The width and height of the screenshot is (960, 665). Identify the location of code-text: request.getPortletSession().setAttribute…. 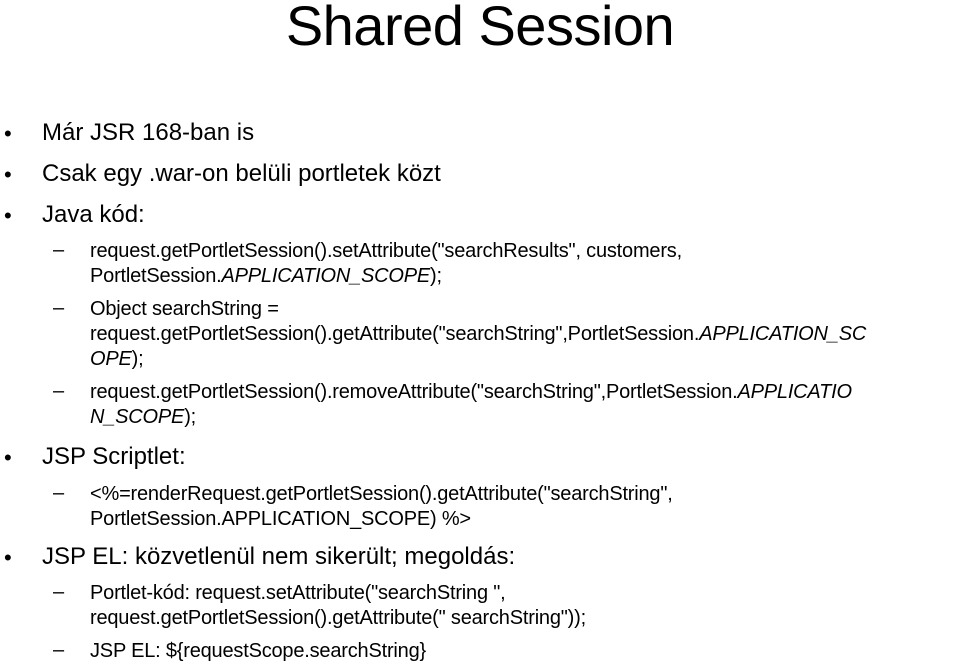
(386, 251).